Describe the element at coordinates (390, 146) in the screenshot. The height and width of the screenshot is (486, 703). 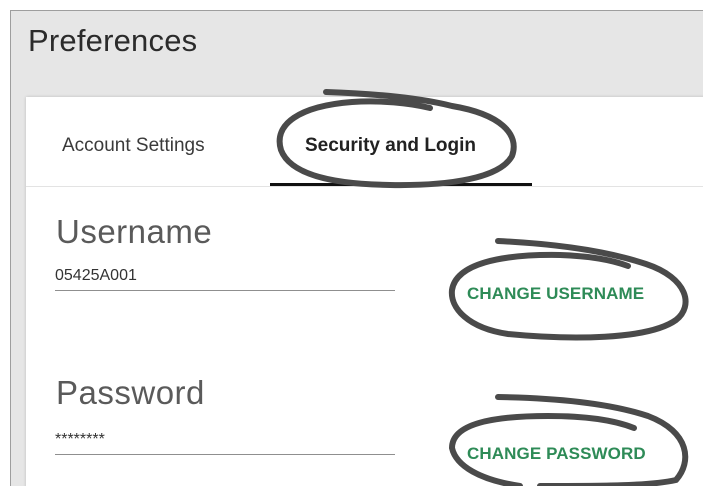
I see `tab-security-and-login: Security and Login` at that location.